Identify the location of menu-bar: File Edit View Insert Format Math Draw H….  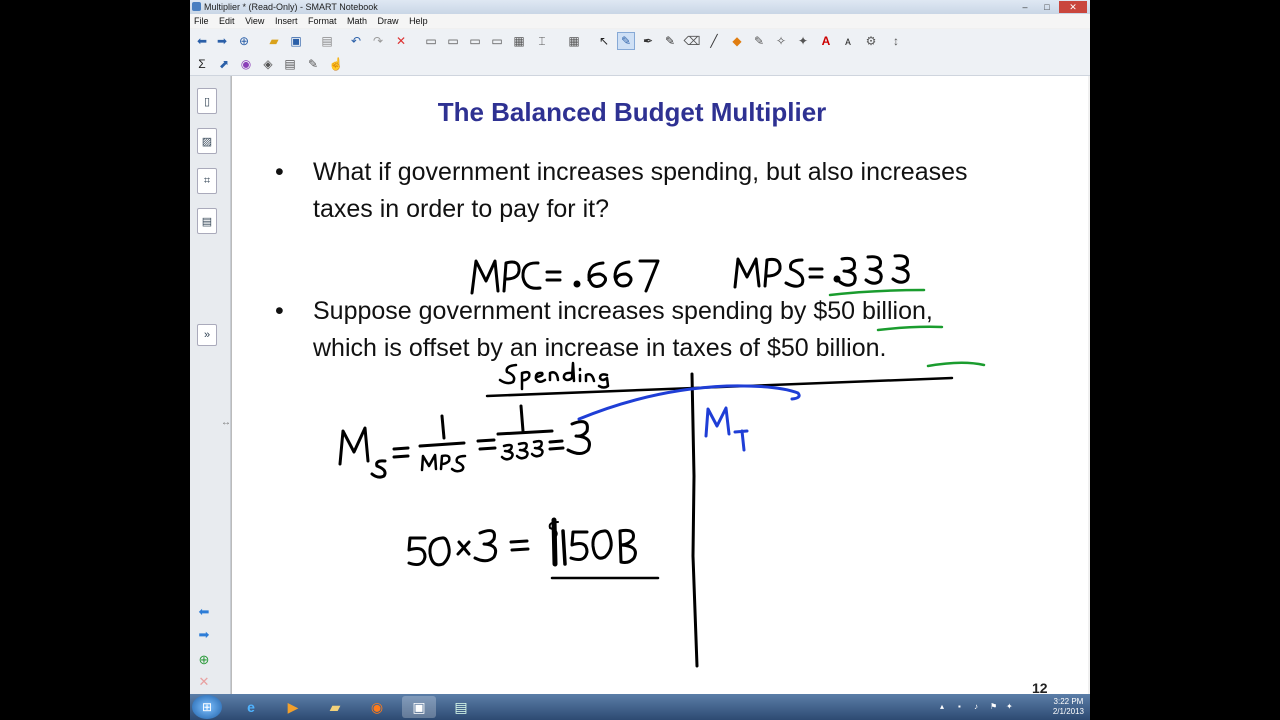
(640, 21).